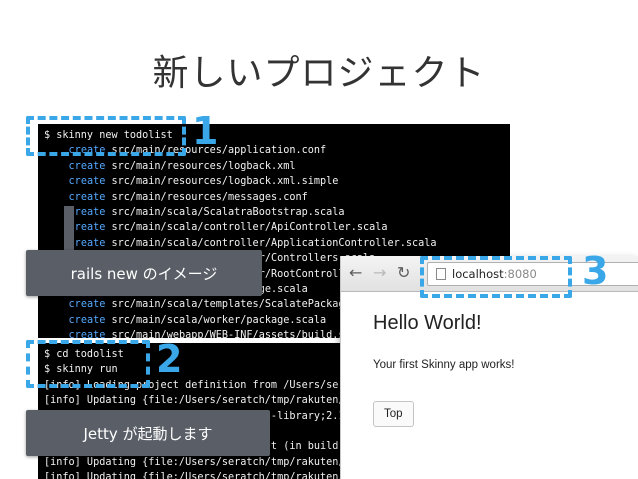 The image size is (638, 479). Describe the element at coordinates (319, 73) in the screenshot. I see `slide-title: 新しいプロジェクト` at that location.